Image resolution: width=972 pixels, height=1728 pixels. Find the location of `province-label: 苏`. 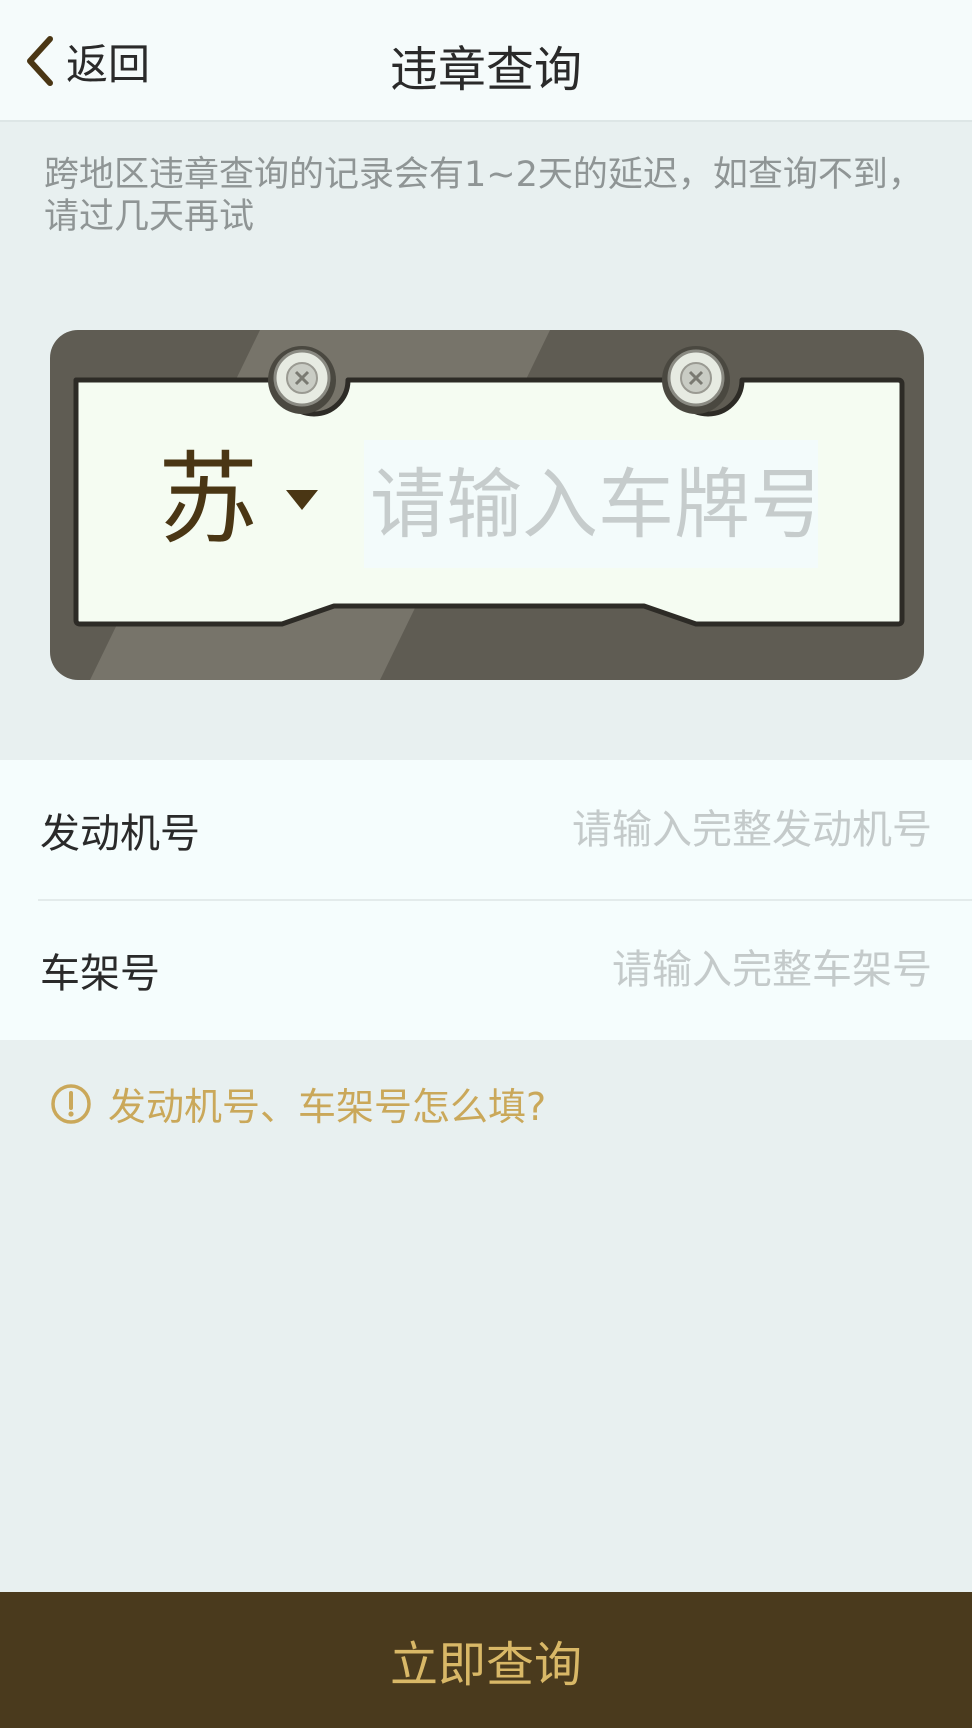

province-label: 苏 is located at coordinates (208, 499).